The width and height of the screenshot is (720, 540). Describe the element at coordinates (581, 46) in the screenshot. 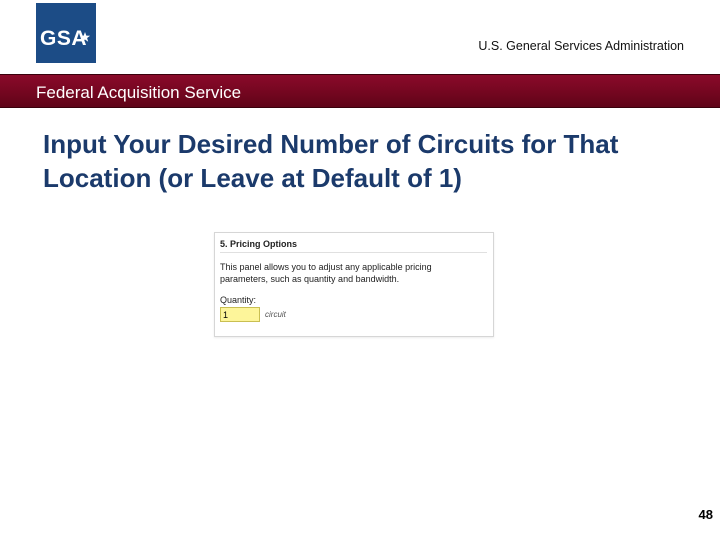

I see `agency-name: U.S. General Services Administration` at that location.